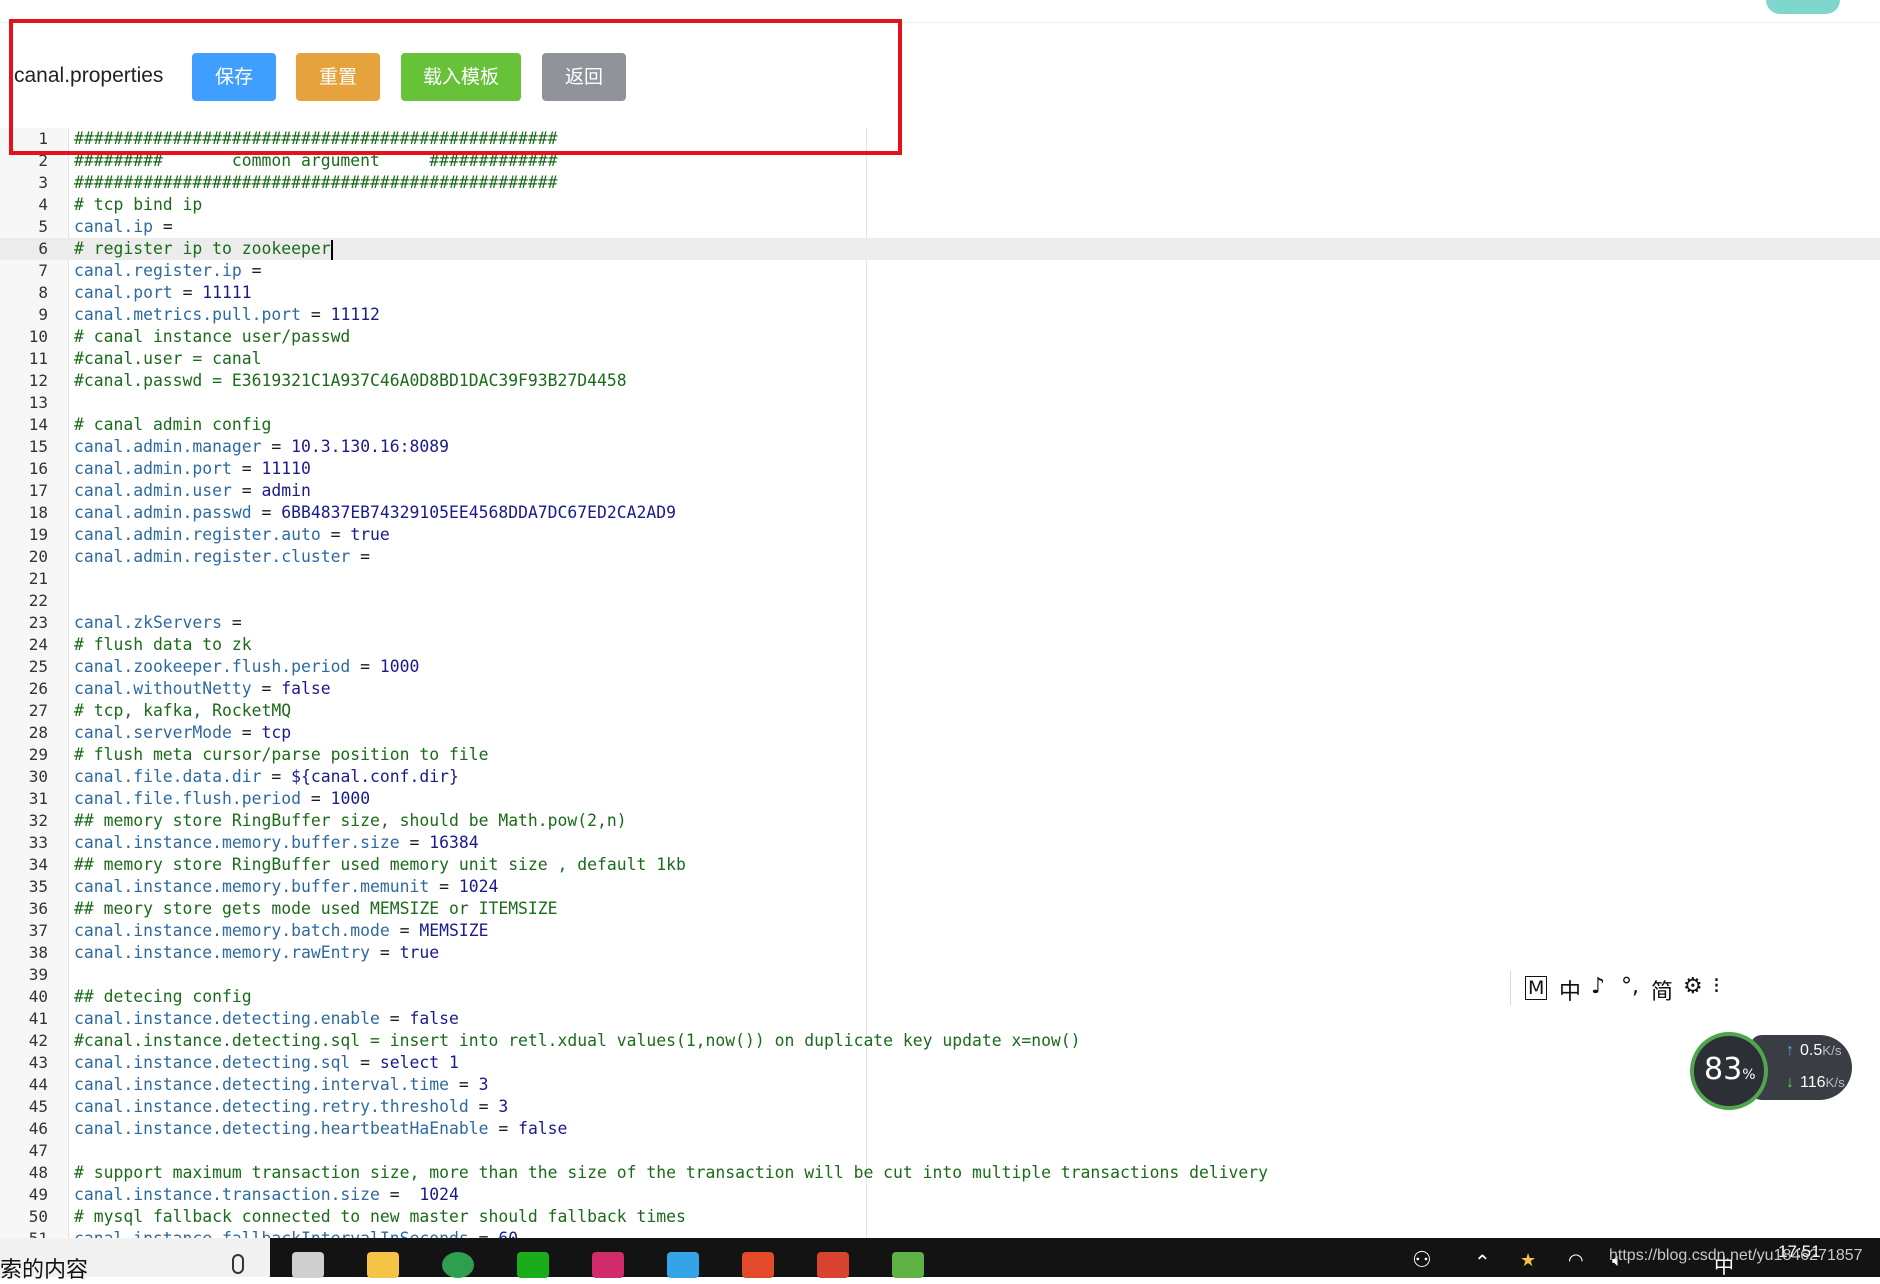 This screenshot has width=1880, height=1284. Describe the element at coordinates (461, 77) in the screenshot. I see `load-template-button: 载入模板` at that location.